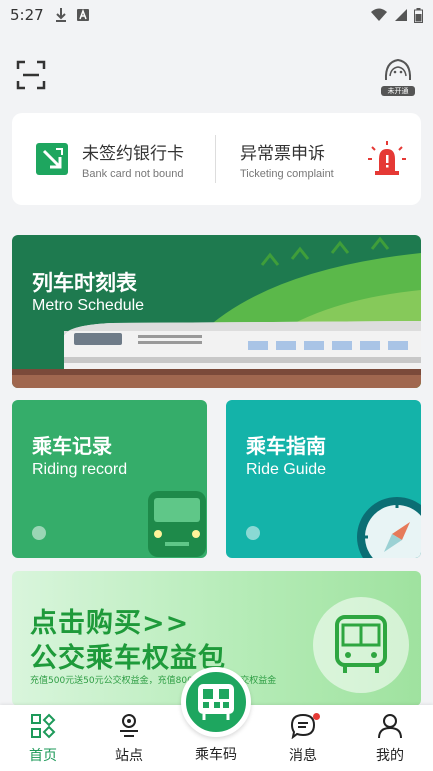  I want to click on bank-card-entry: 未签约银行卡 Bank card not bound, so click(113, 159).